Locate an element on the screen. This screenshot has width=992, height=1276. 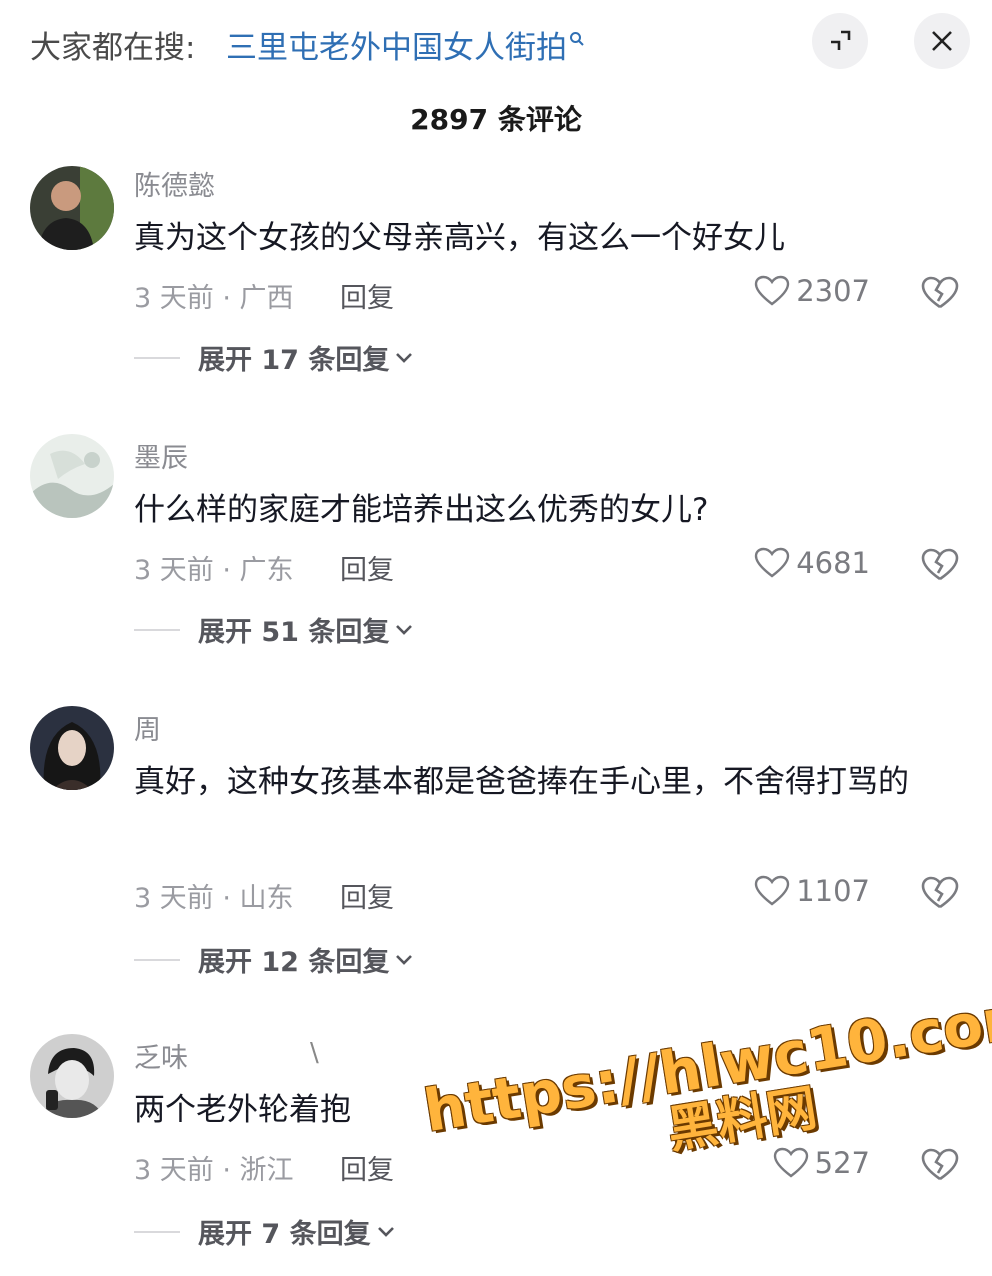
collapse-button is located at coordinates (840, 41).